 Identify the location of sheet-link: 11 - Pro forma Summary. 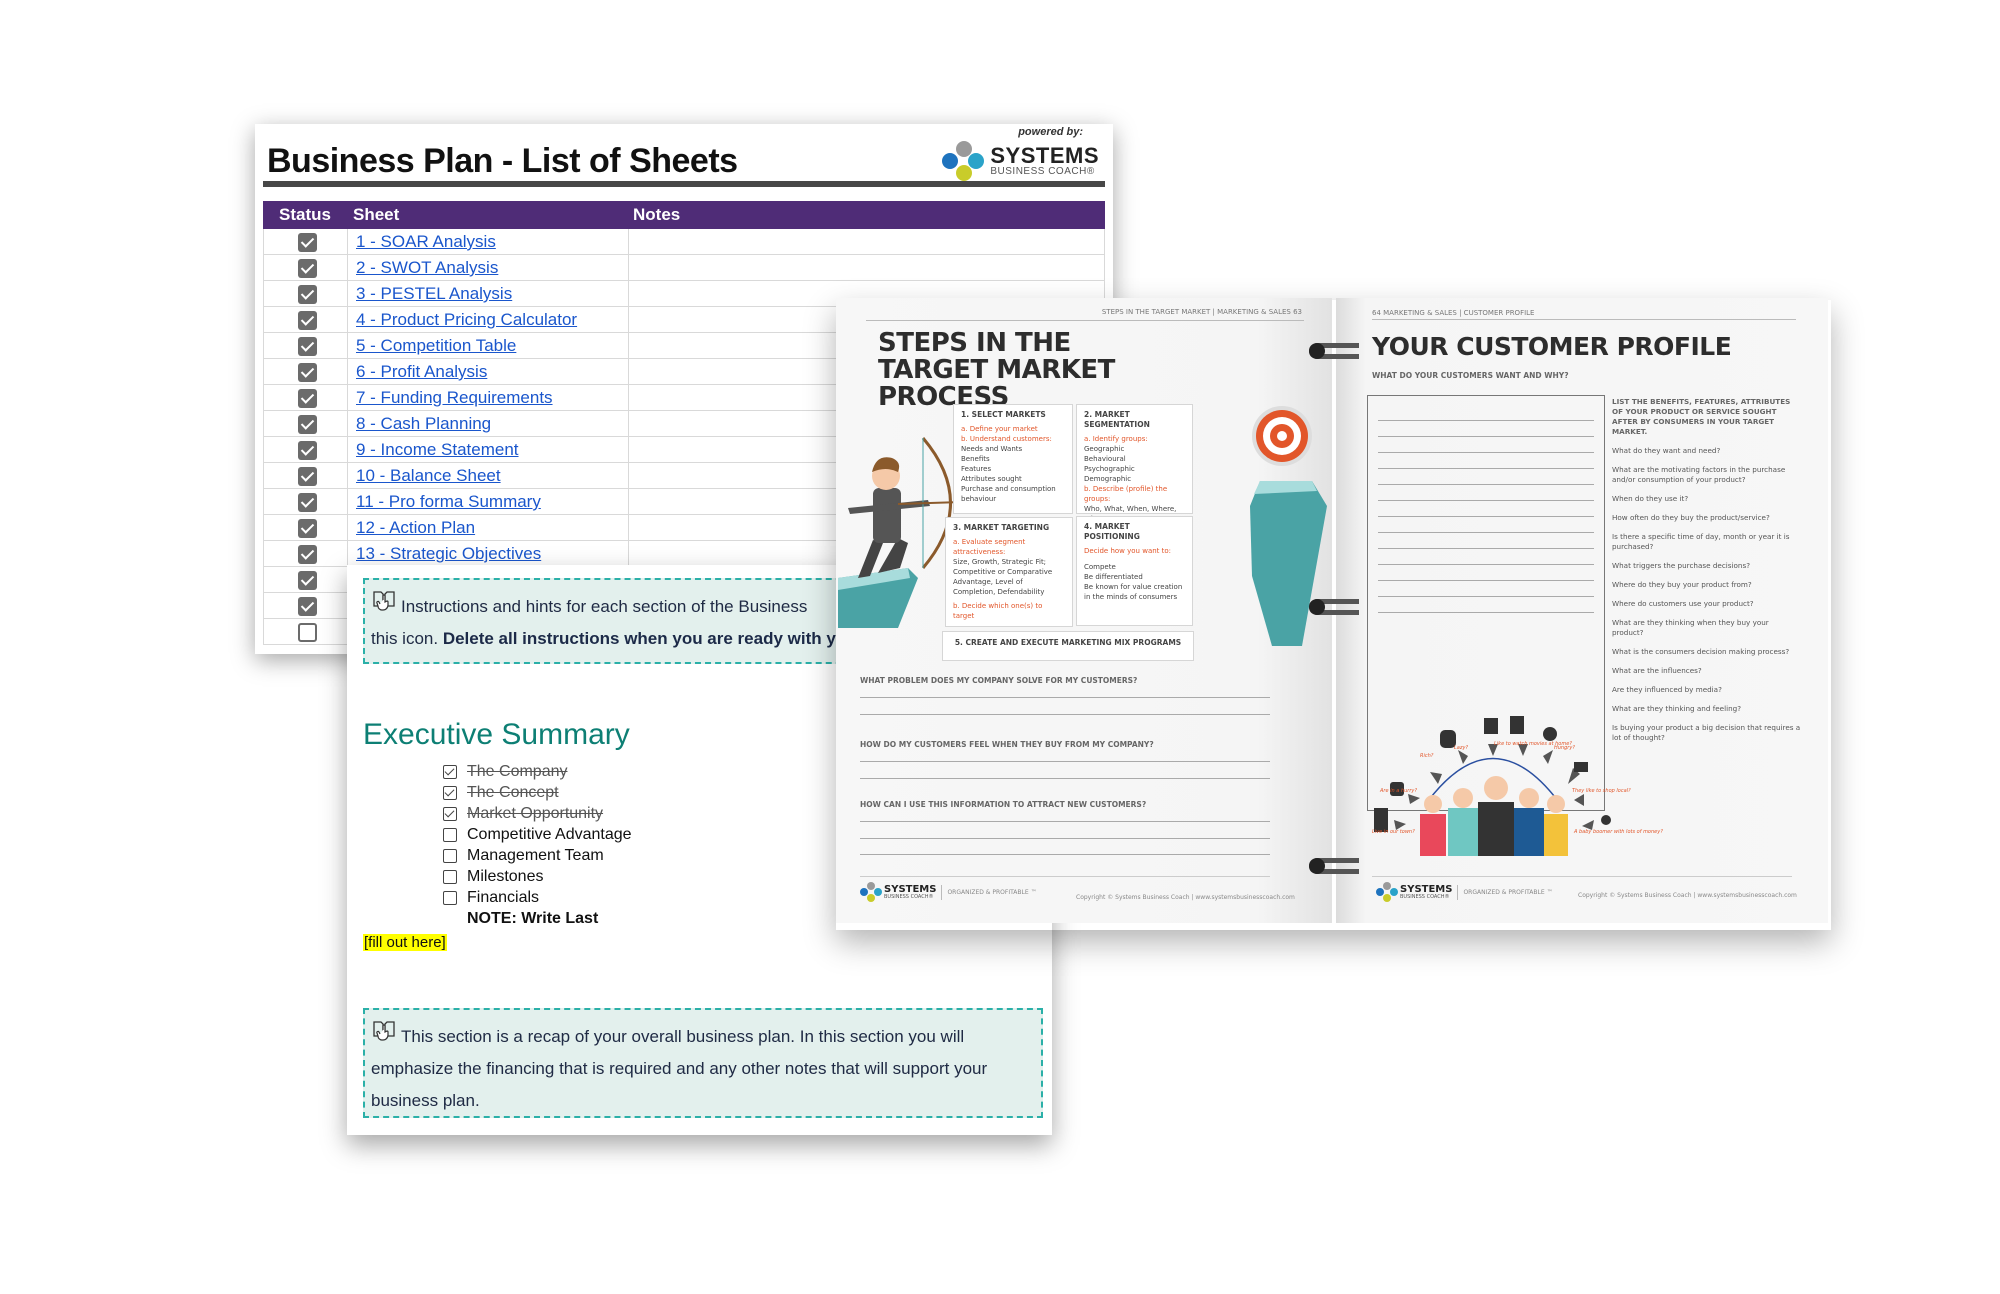
(448, 502).